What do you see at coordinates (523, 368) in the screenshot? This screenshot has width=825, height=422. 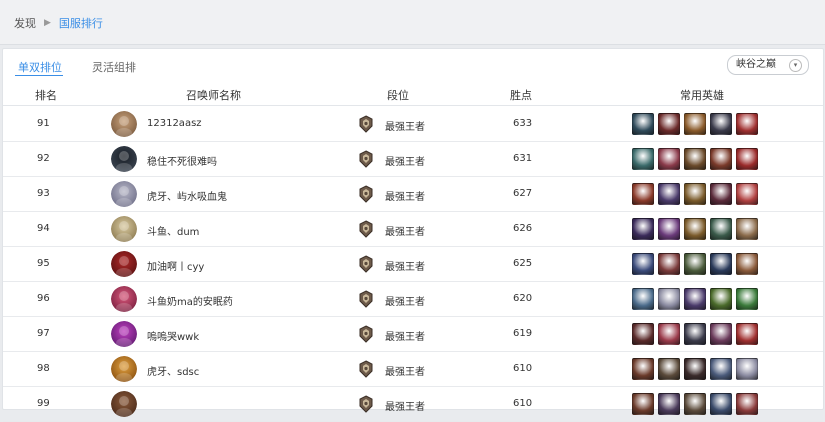 I see `league-points: 610` at bounding box center [523, 368].